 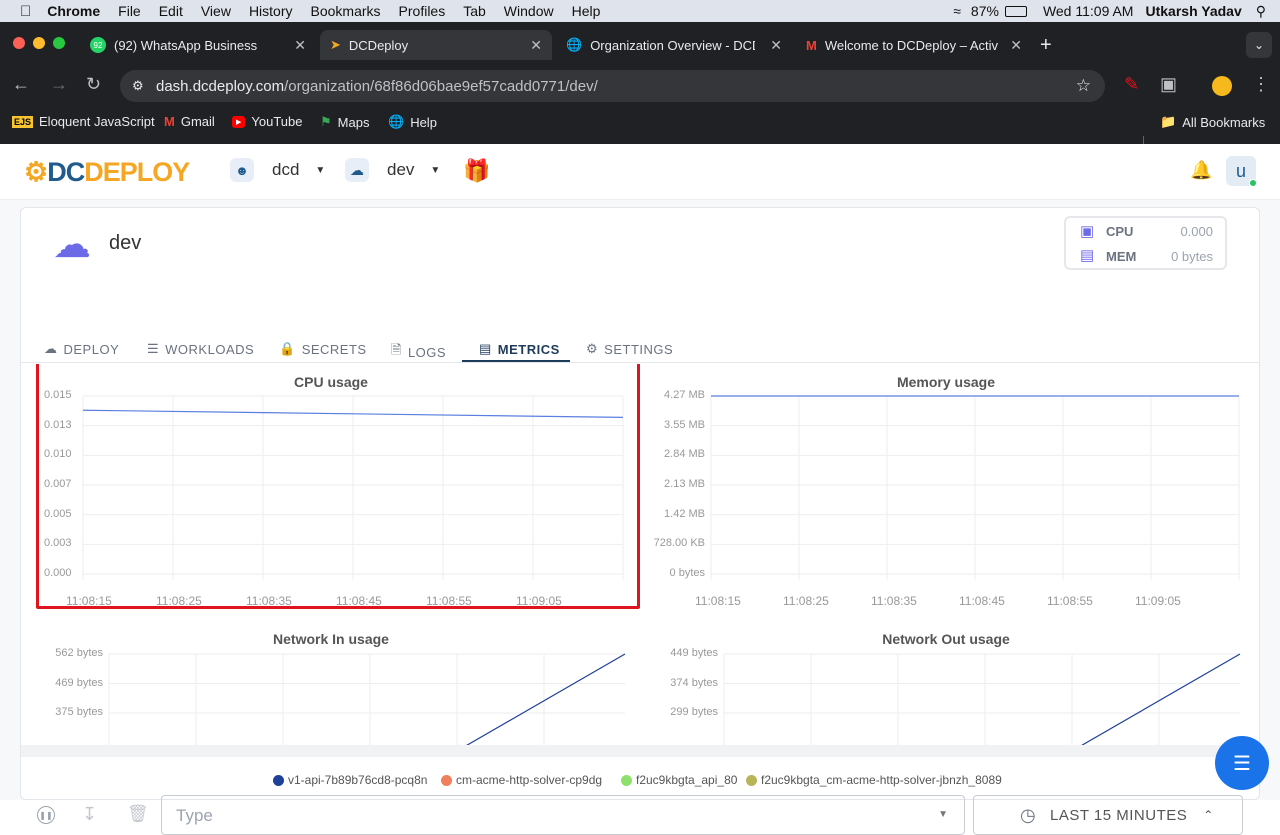 I want to click on server-icon: ☰, so click(x=153, y=348).